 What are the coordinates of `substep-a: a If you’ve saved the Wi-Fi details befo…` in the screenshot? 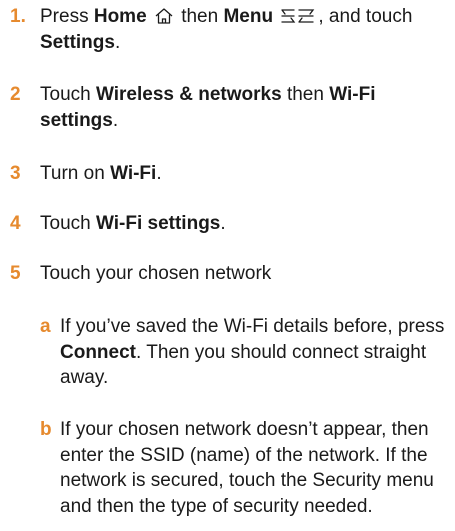 It's located at (243, 352).